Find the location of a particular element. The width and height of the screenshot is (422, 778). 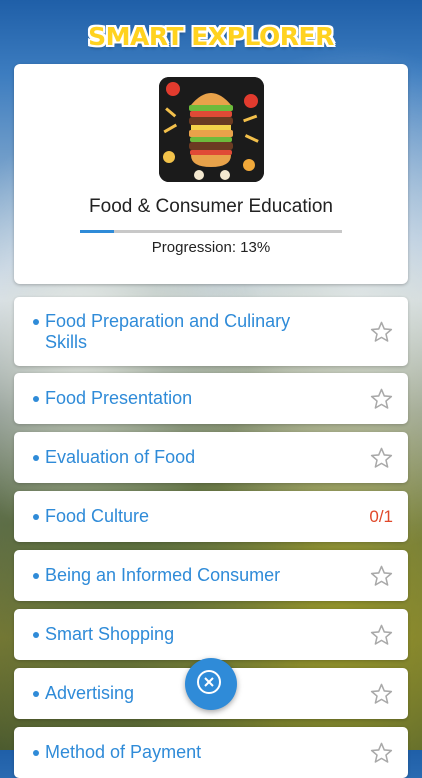

topic-item: Food Culture 0/1 is located at coordinates (211, 516).